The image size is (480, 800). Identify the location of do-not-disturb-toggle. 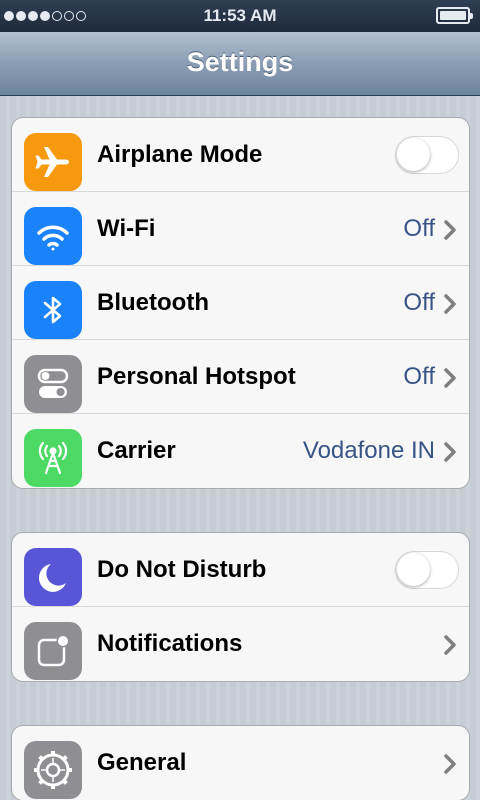
(427, 570).